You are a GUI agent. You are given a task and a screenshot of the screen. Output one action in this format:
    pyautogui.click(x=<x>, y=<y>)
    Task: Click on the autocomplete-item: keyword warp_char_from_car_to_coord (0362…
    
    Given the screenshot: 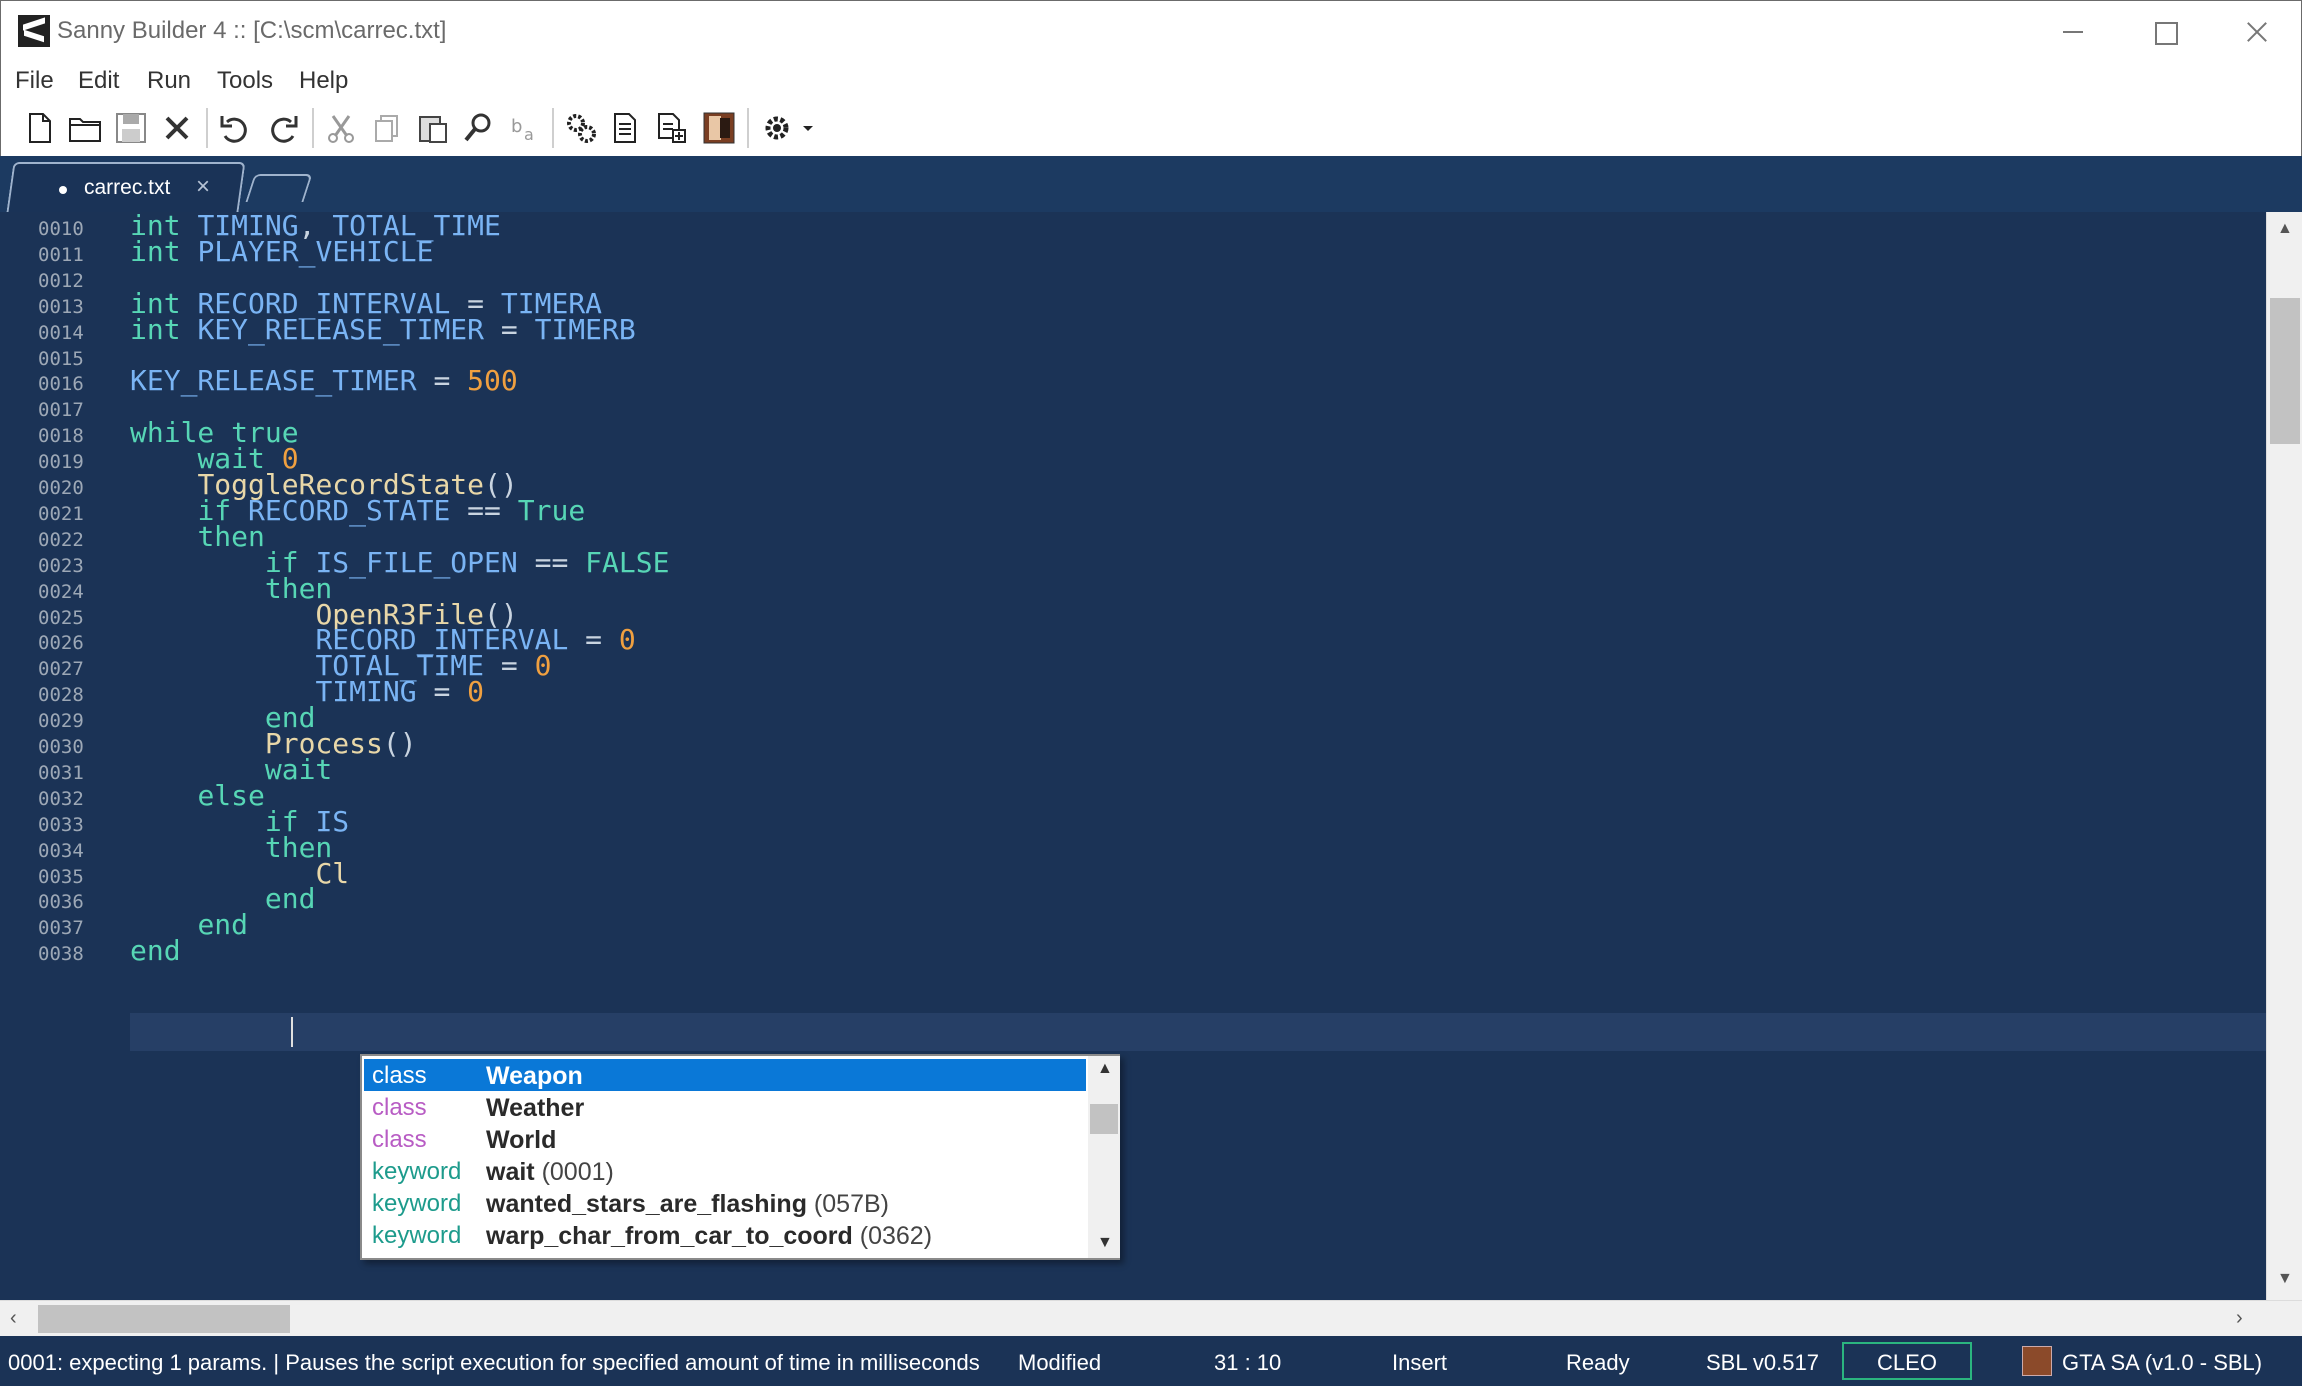 What is the action you would take?
    pyautogui.click(x=725, y=1235)
    